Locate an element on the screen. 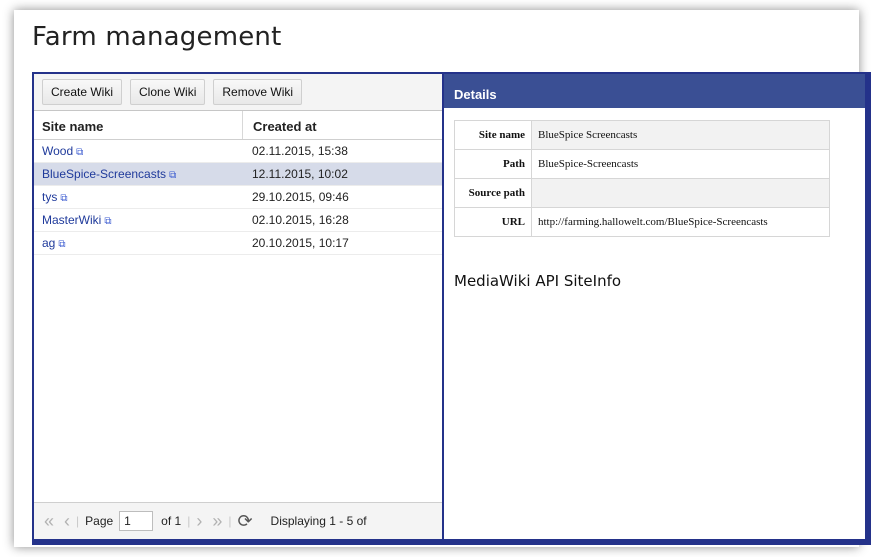 This screenshot has height=557, width=873. details-value: BlueSpice Screencasts is located at coordinates (680, 135).